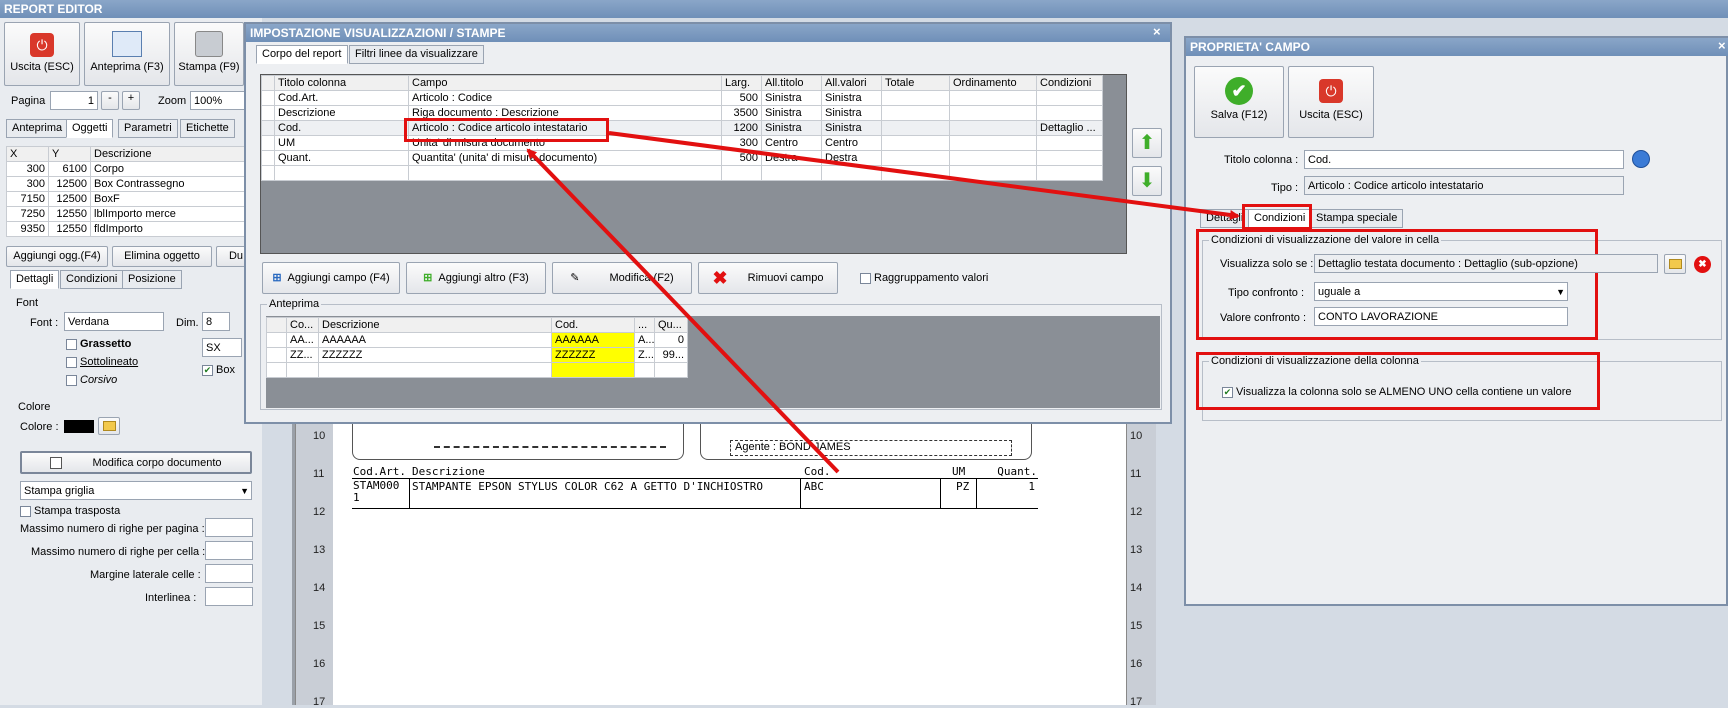  I want to click on arrow-to-conditions-tab, so click(924, 175).